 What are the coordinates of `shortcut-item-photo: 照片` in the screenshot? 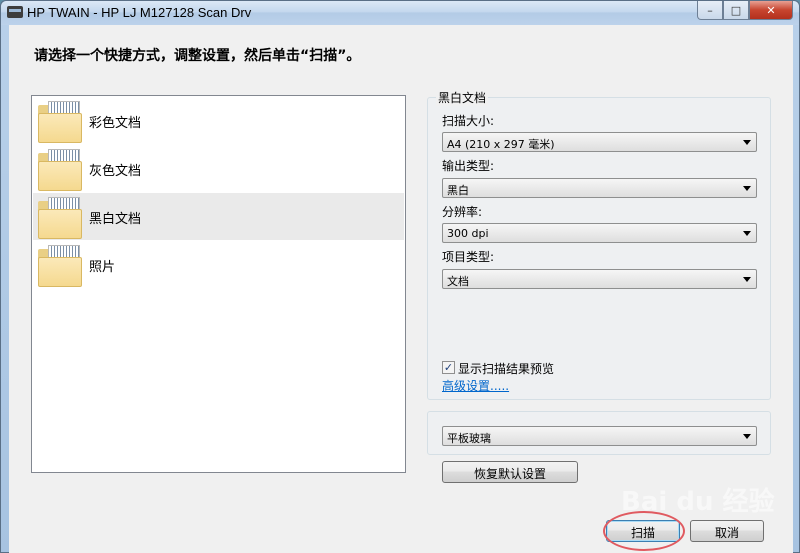 It's located at (218, 264).